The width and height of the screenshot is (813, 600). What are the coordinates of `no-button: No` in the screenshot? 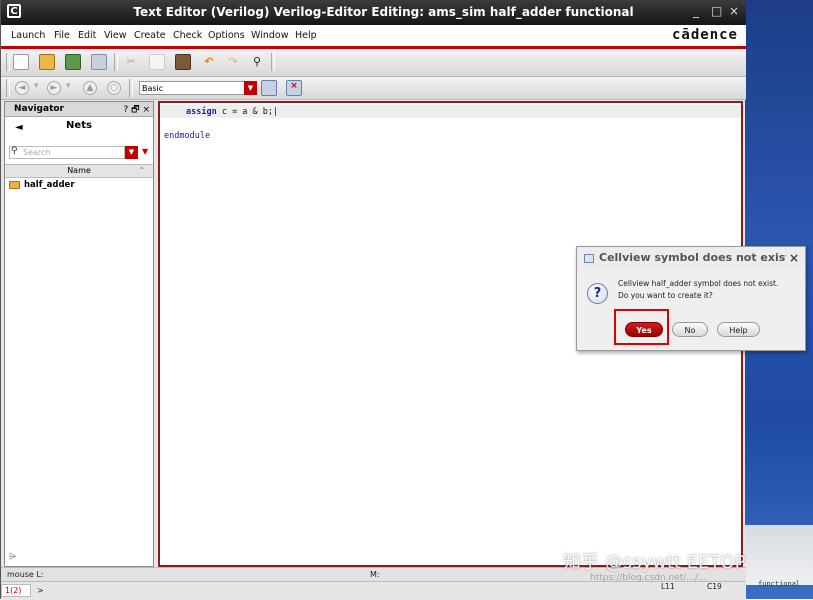 It's located at (690, 329).